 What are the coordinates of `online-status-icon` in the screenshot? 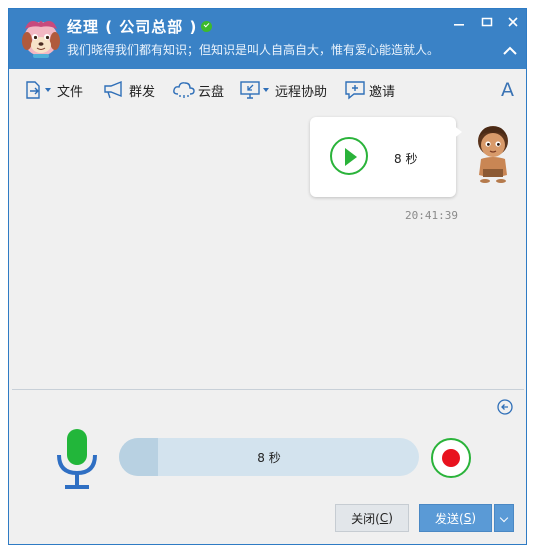 It's located at (207, 26).